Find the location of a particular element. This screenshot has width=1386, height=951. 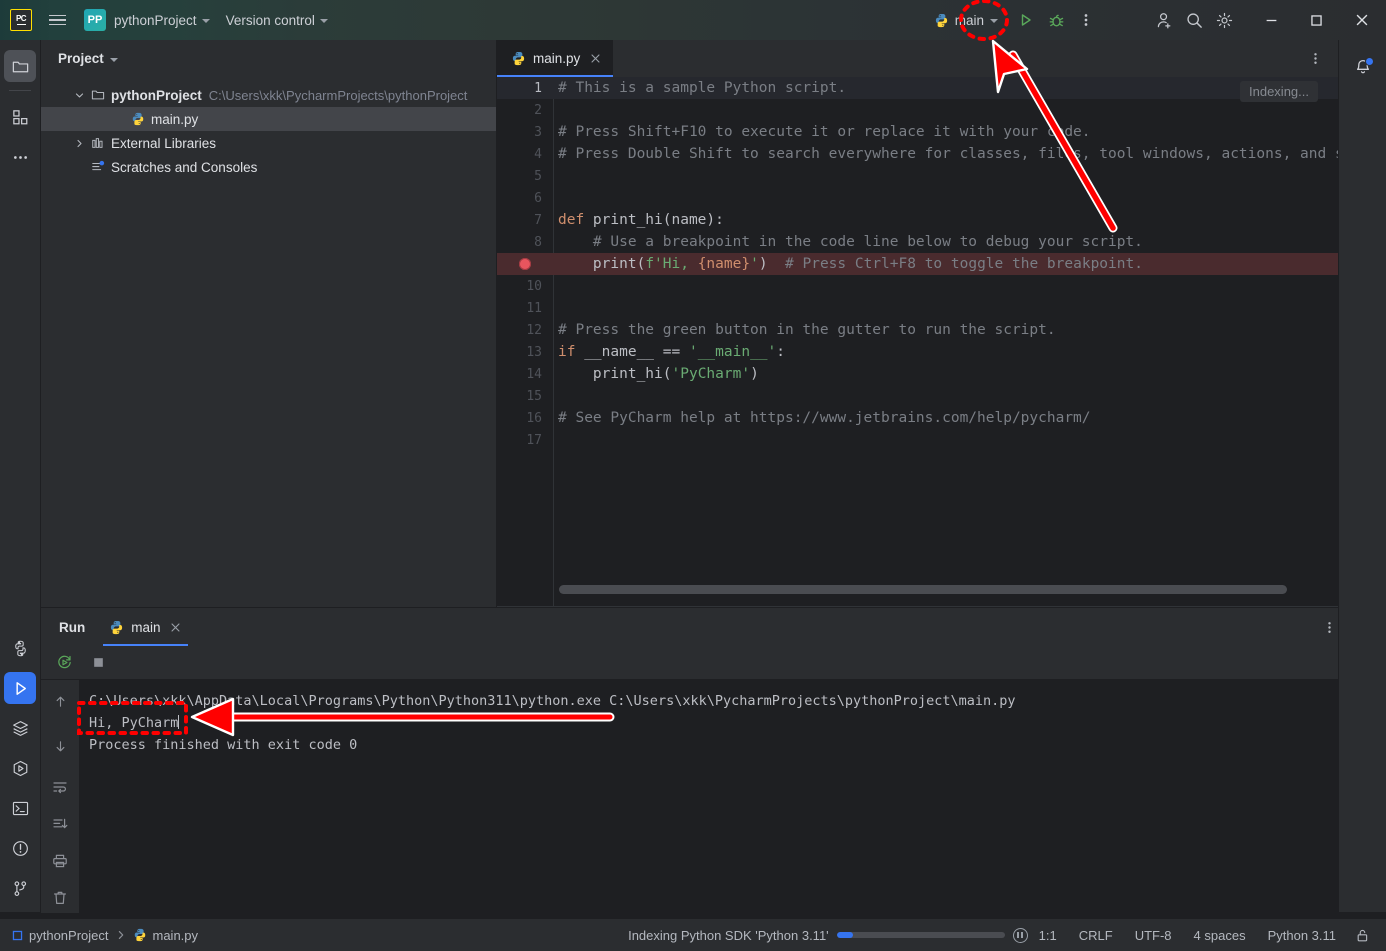

soft-wrap-button is located at coordinates (60, 787).